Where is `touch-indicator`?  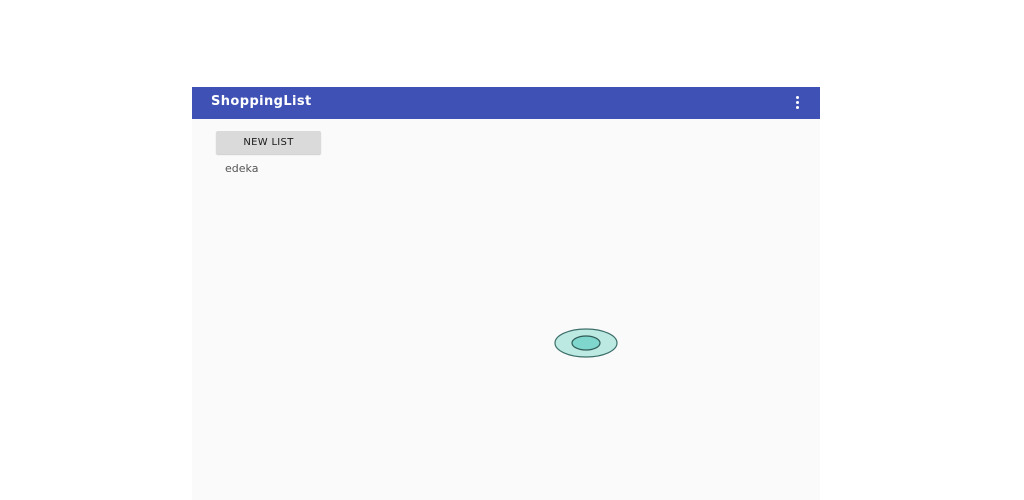 touch-indicator is located at coordinates (586, 346).